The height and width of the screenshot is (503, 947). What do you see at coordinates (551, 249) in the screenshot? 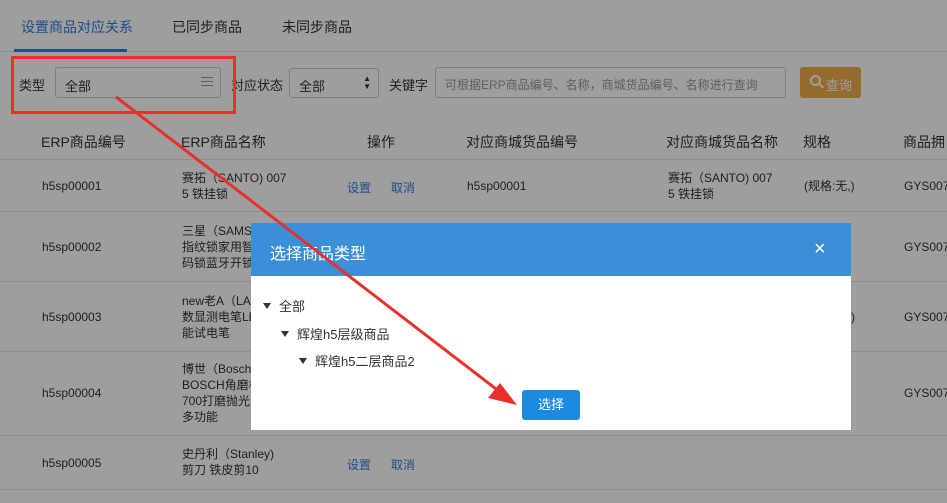
I see `dialog-header: 选择商品类型 ×` at bounding box center [551, 249].